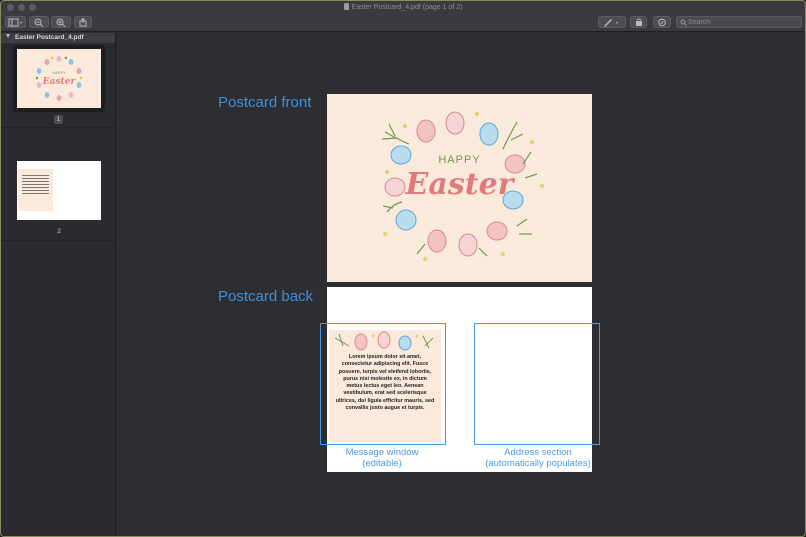  I want to click on share-button, so click(83, 22).